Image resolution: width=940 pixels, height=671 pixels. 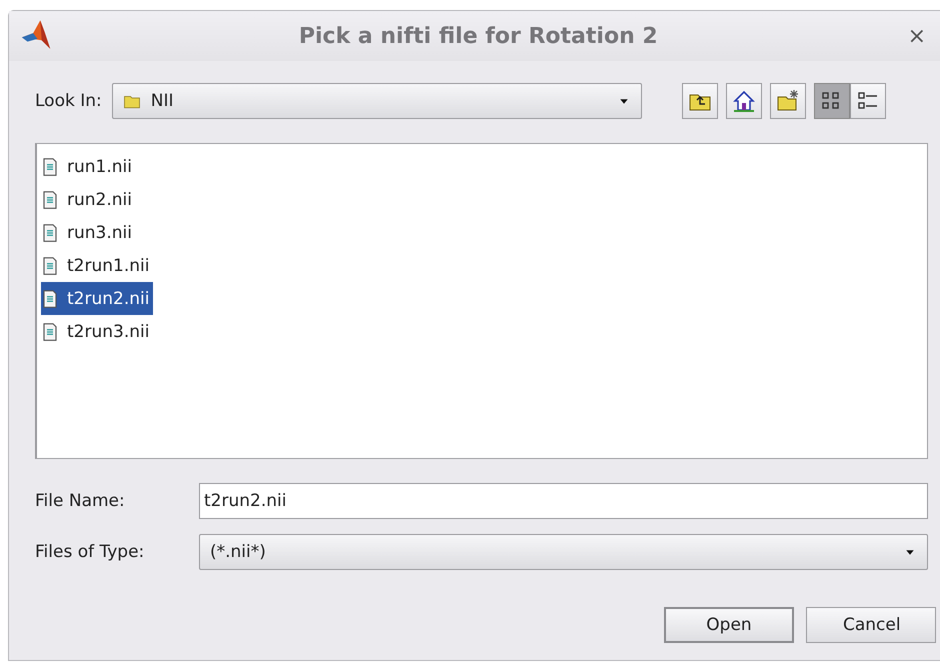 I want to click on file-item: run2.nii, so click(x=88, y=199).